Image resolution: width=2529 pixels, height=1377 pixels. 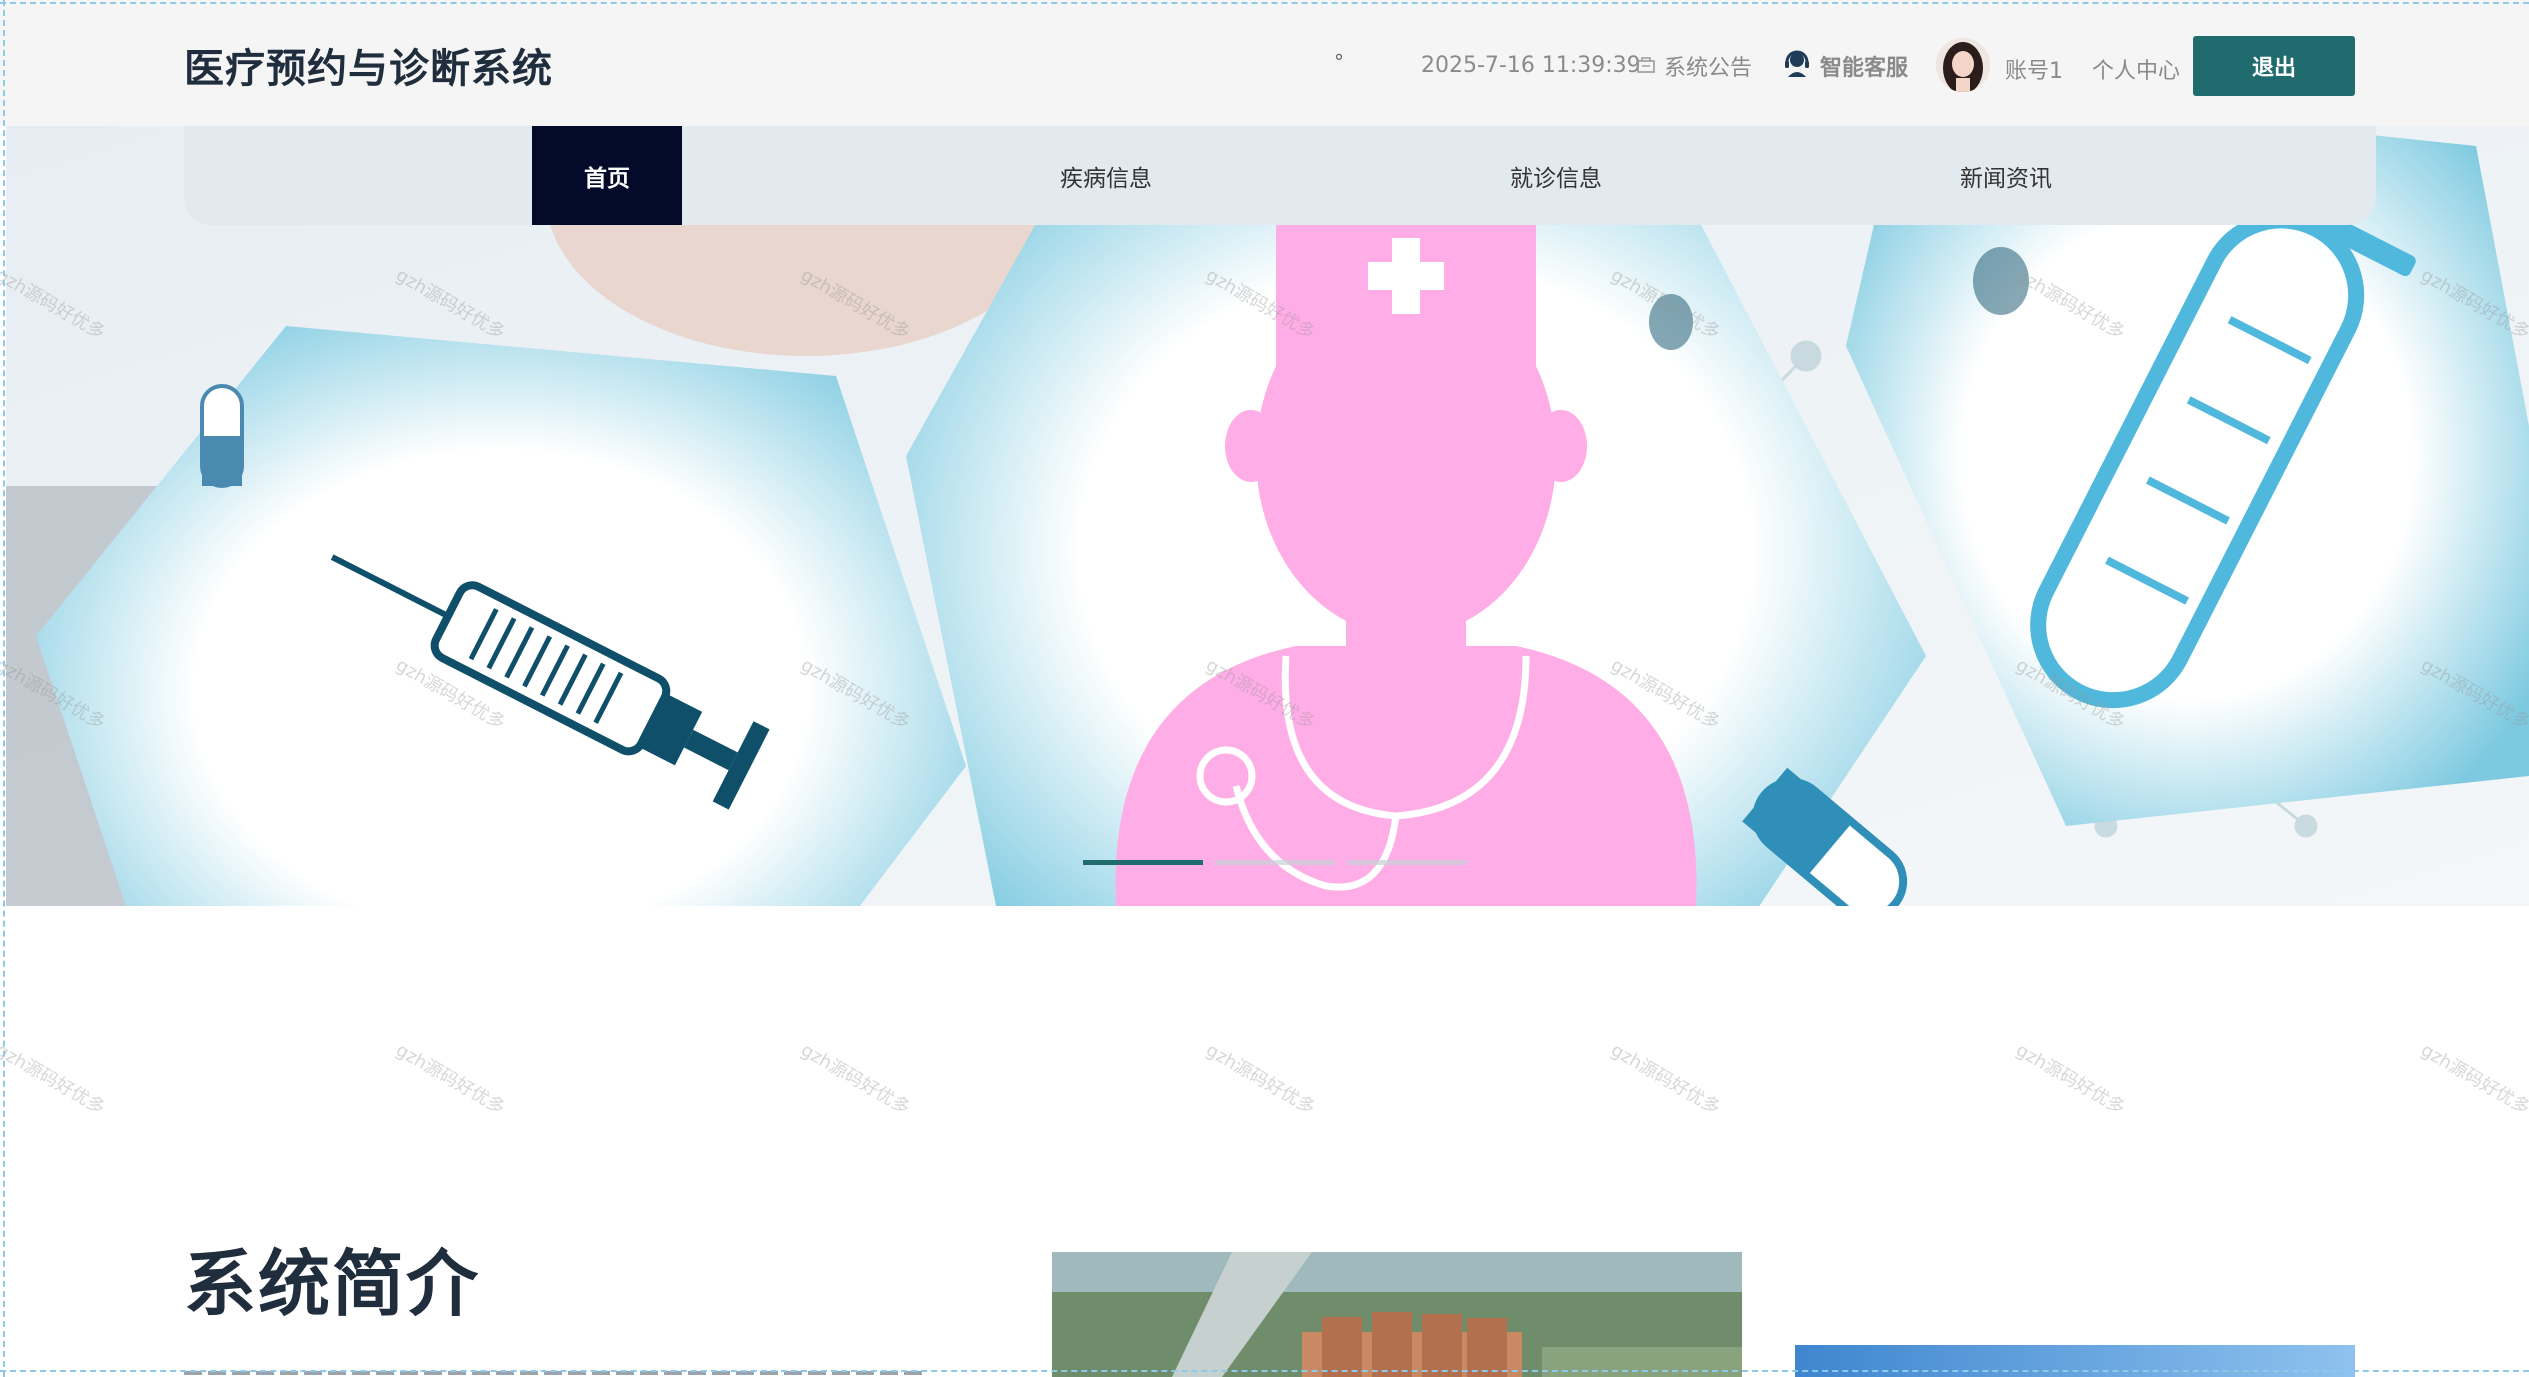 I want to click on system-intro-title: 系统简介, so click(x=332, y=1284).